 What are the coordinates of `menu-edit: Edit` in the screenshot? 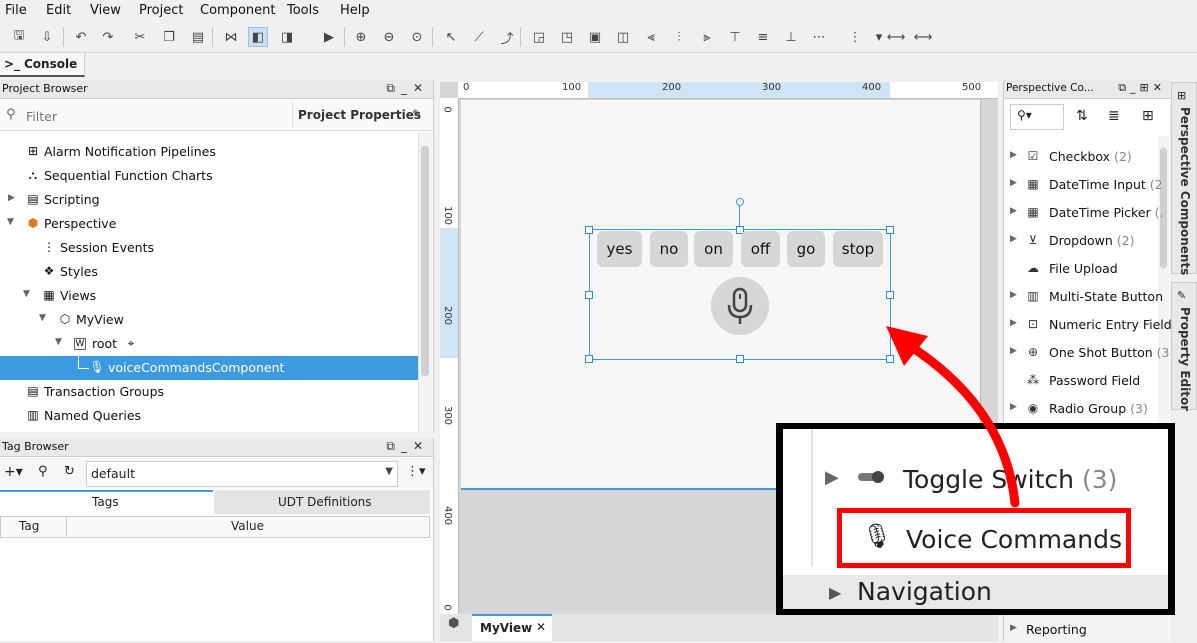 It's located at (58, 10).